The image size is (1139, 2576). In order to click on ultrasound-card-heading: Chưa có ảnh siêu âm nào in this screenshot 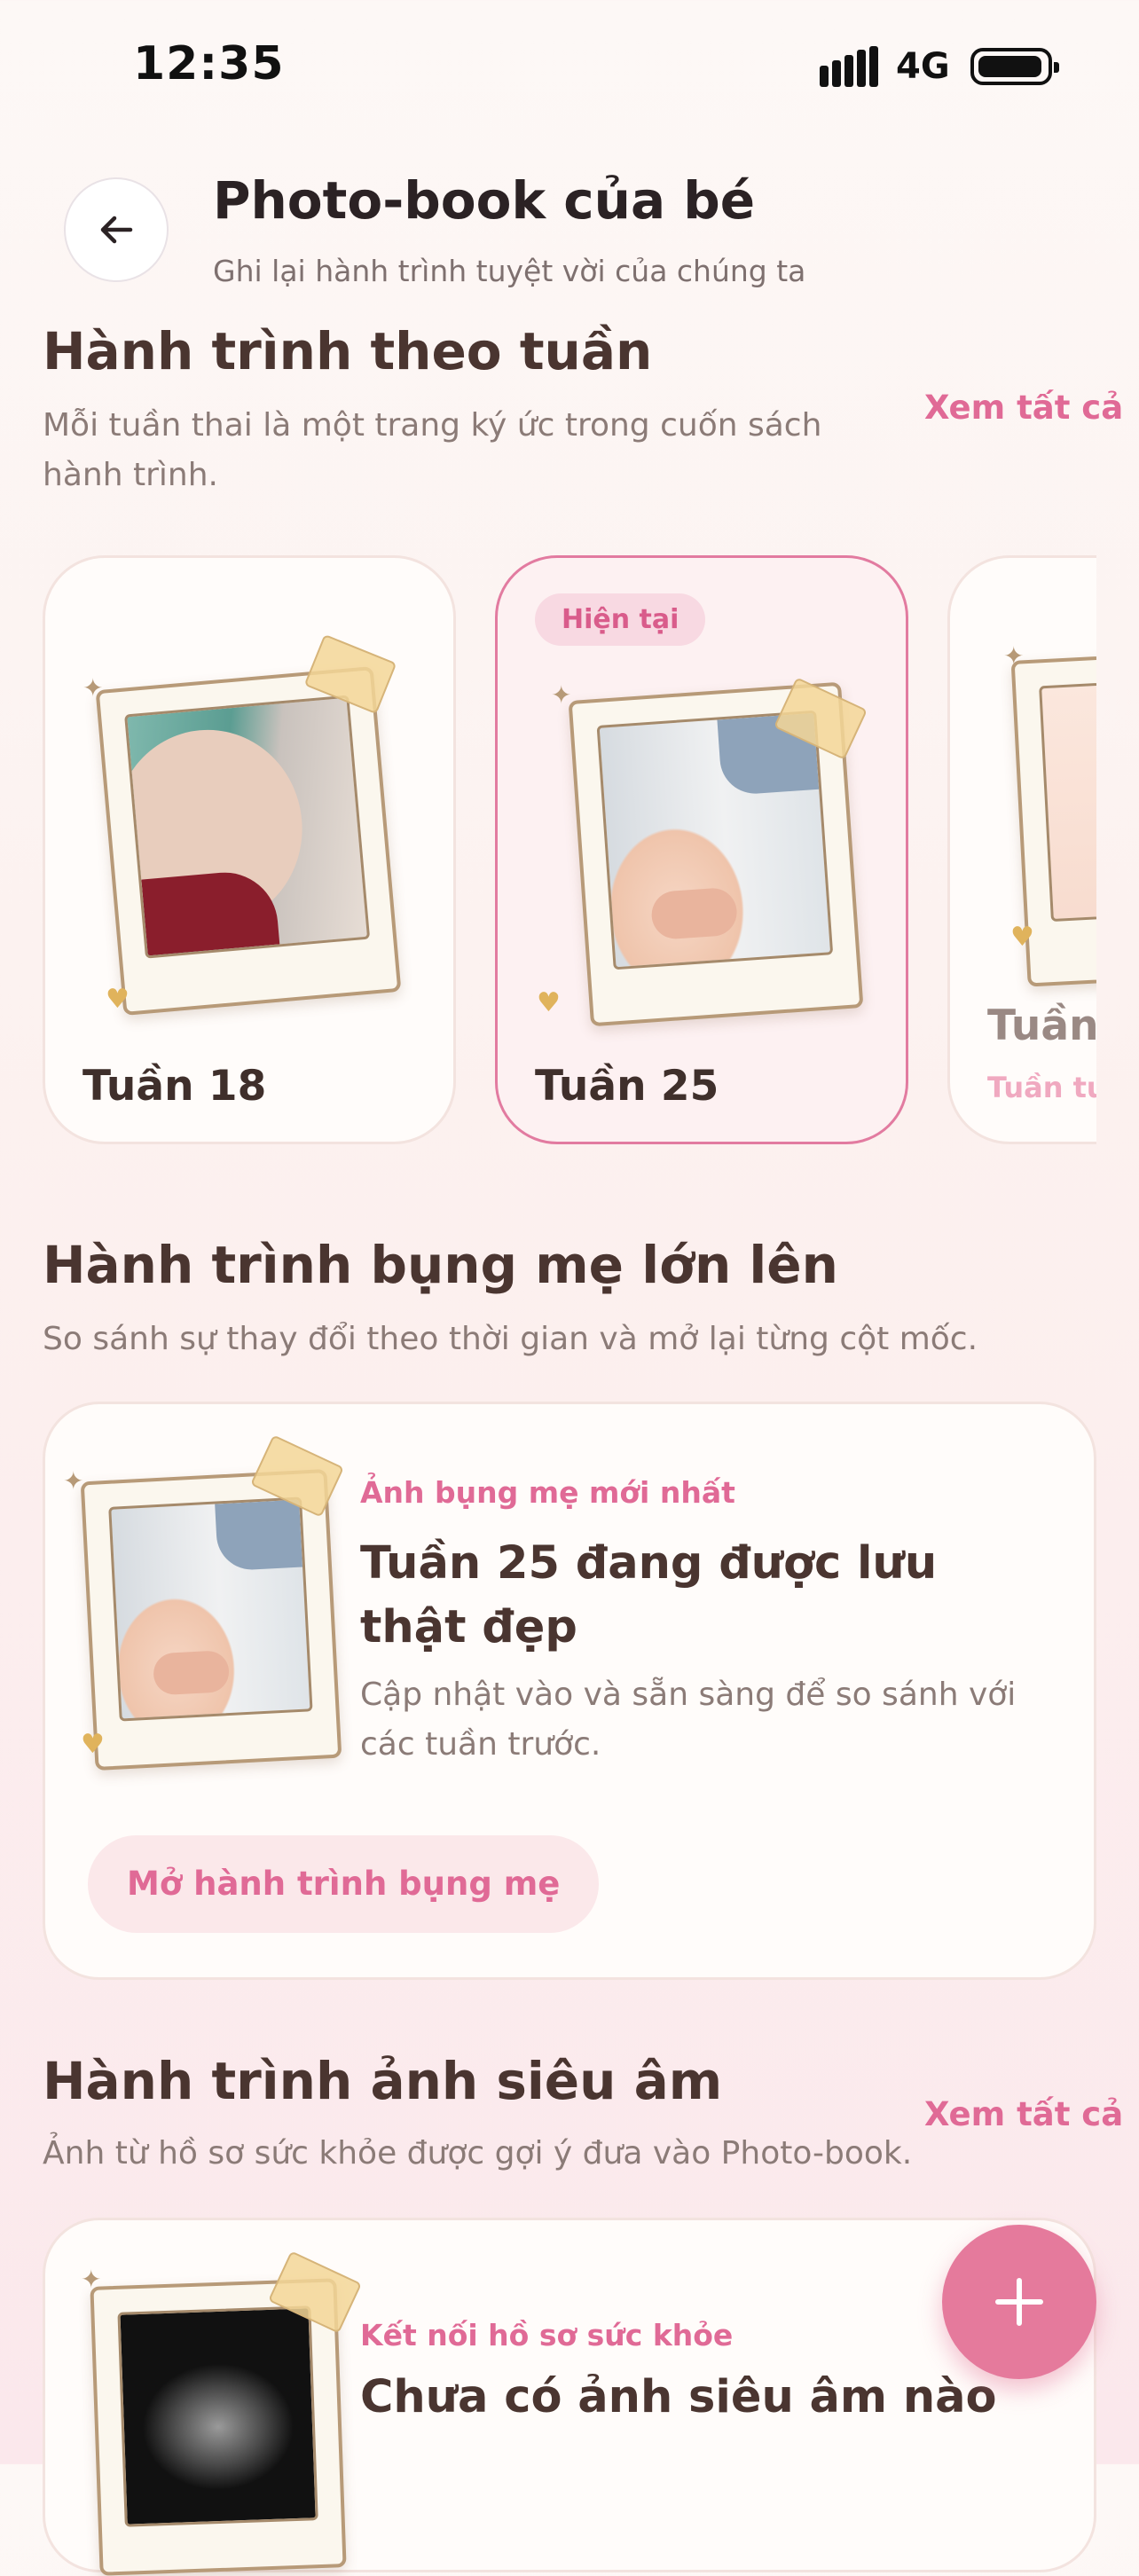, I will do `click(678, 2397)`.